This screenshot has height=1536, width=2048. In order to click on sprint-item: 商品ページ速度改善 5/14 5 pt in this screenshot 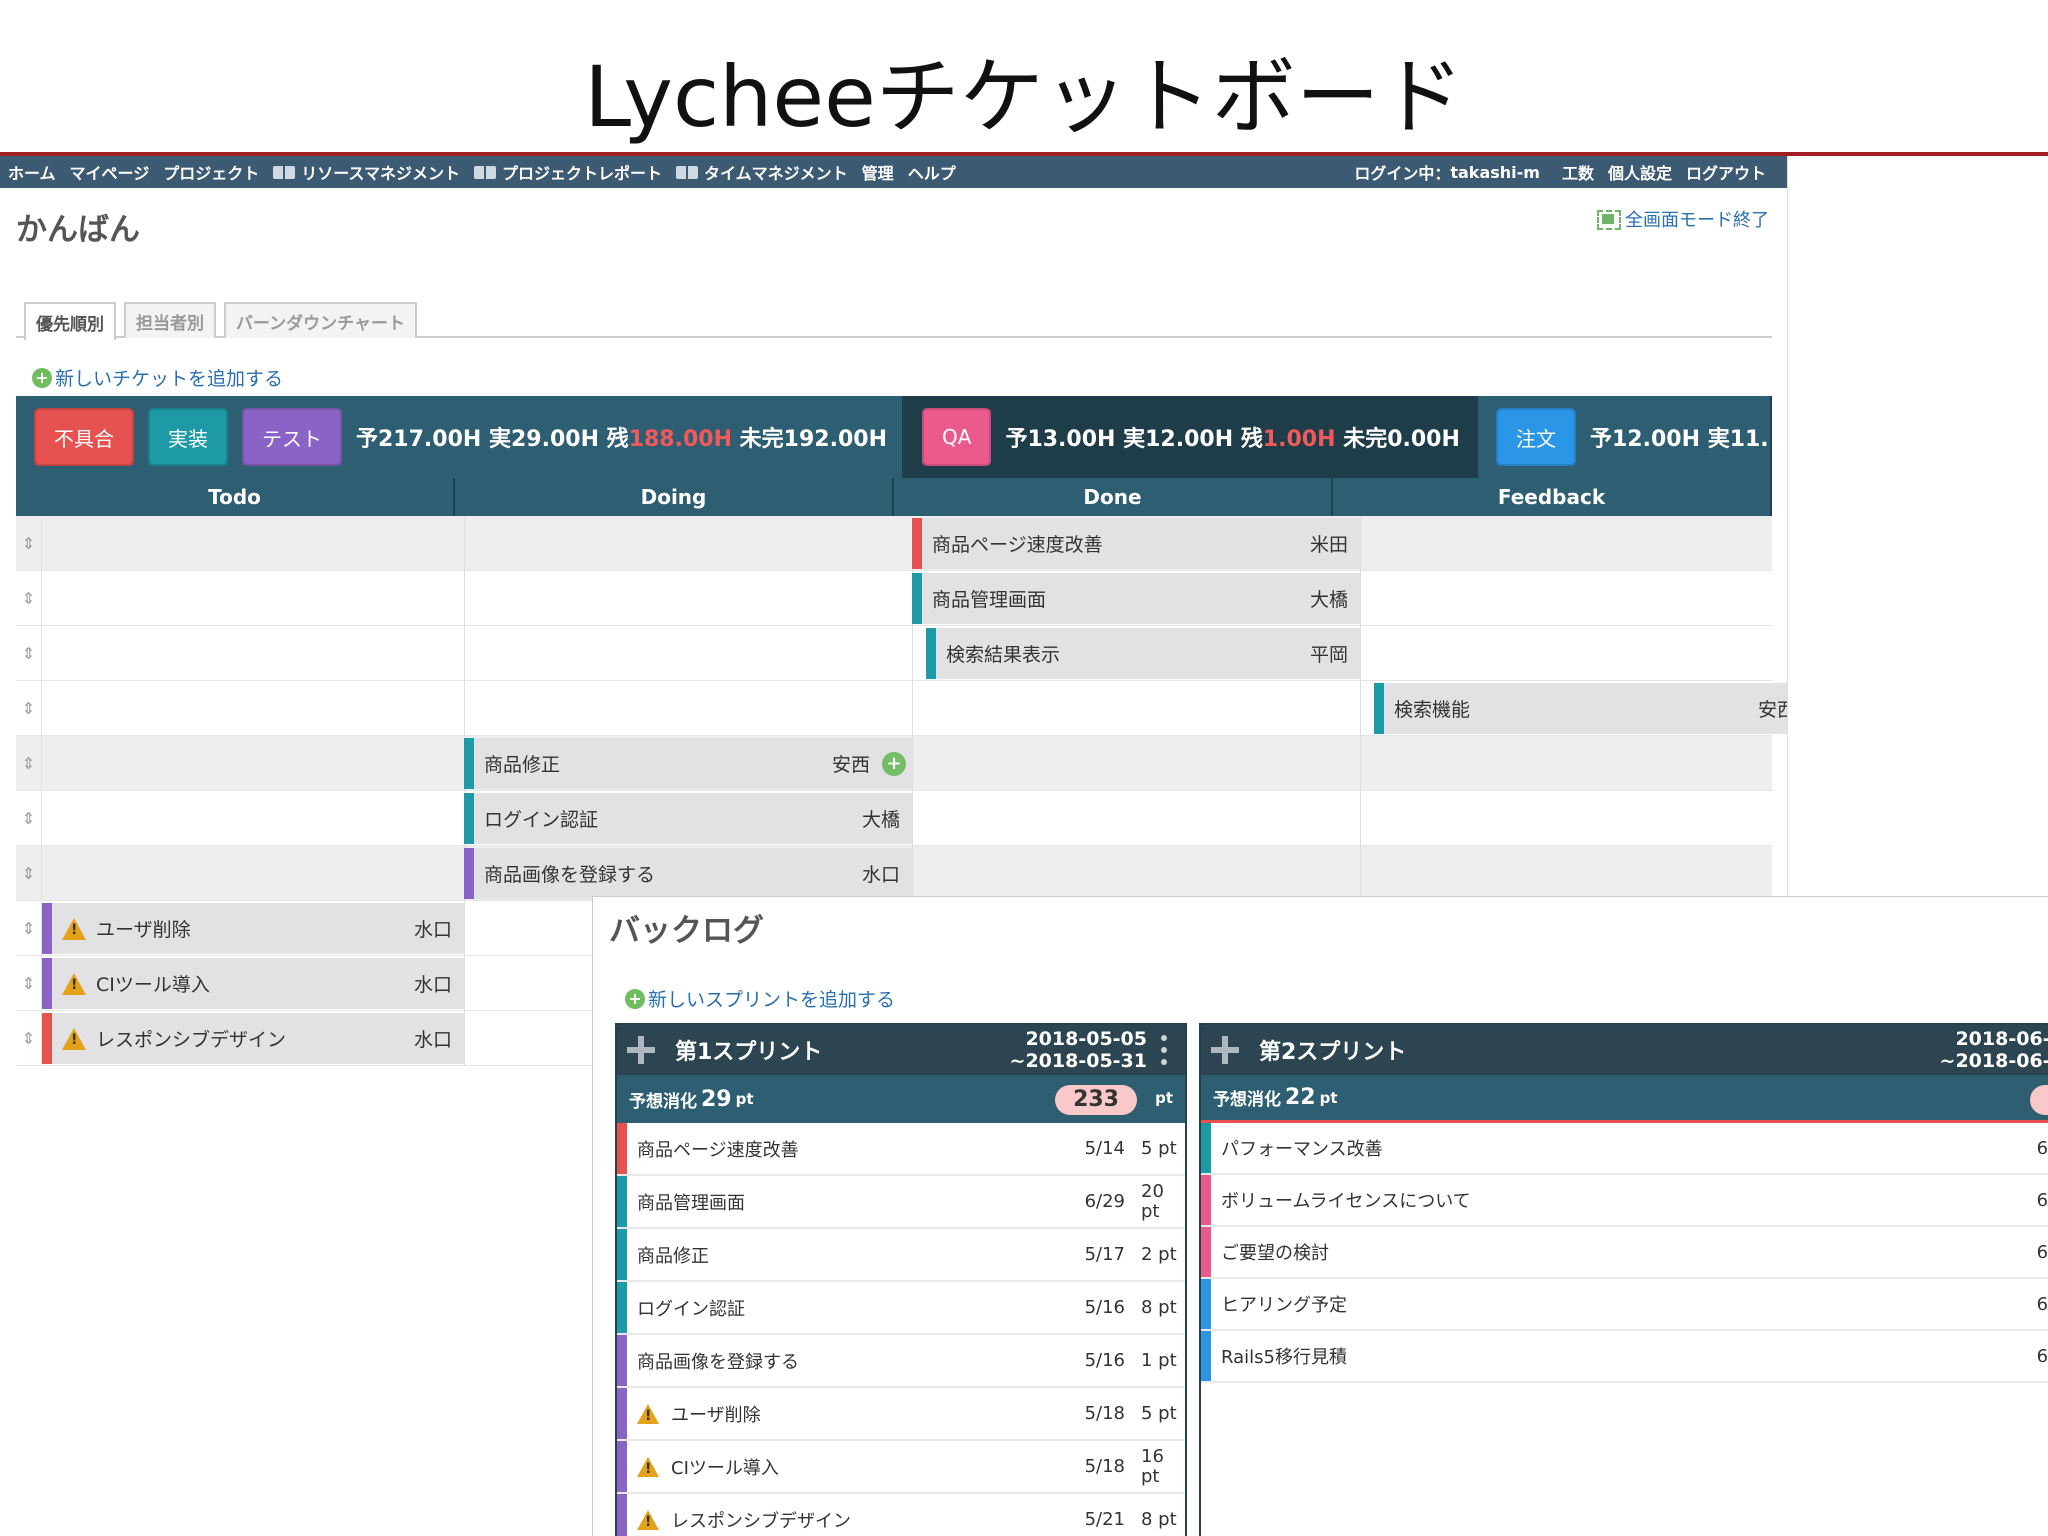, I will do `click(901, 1149)`.